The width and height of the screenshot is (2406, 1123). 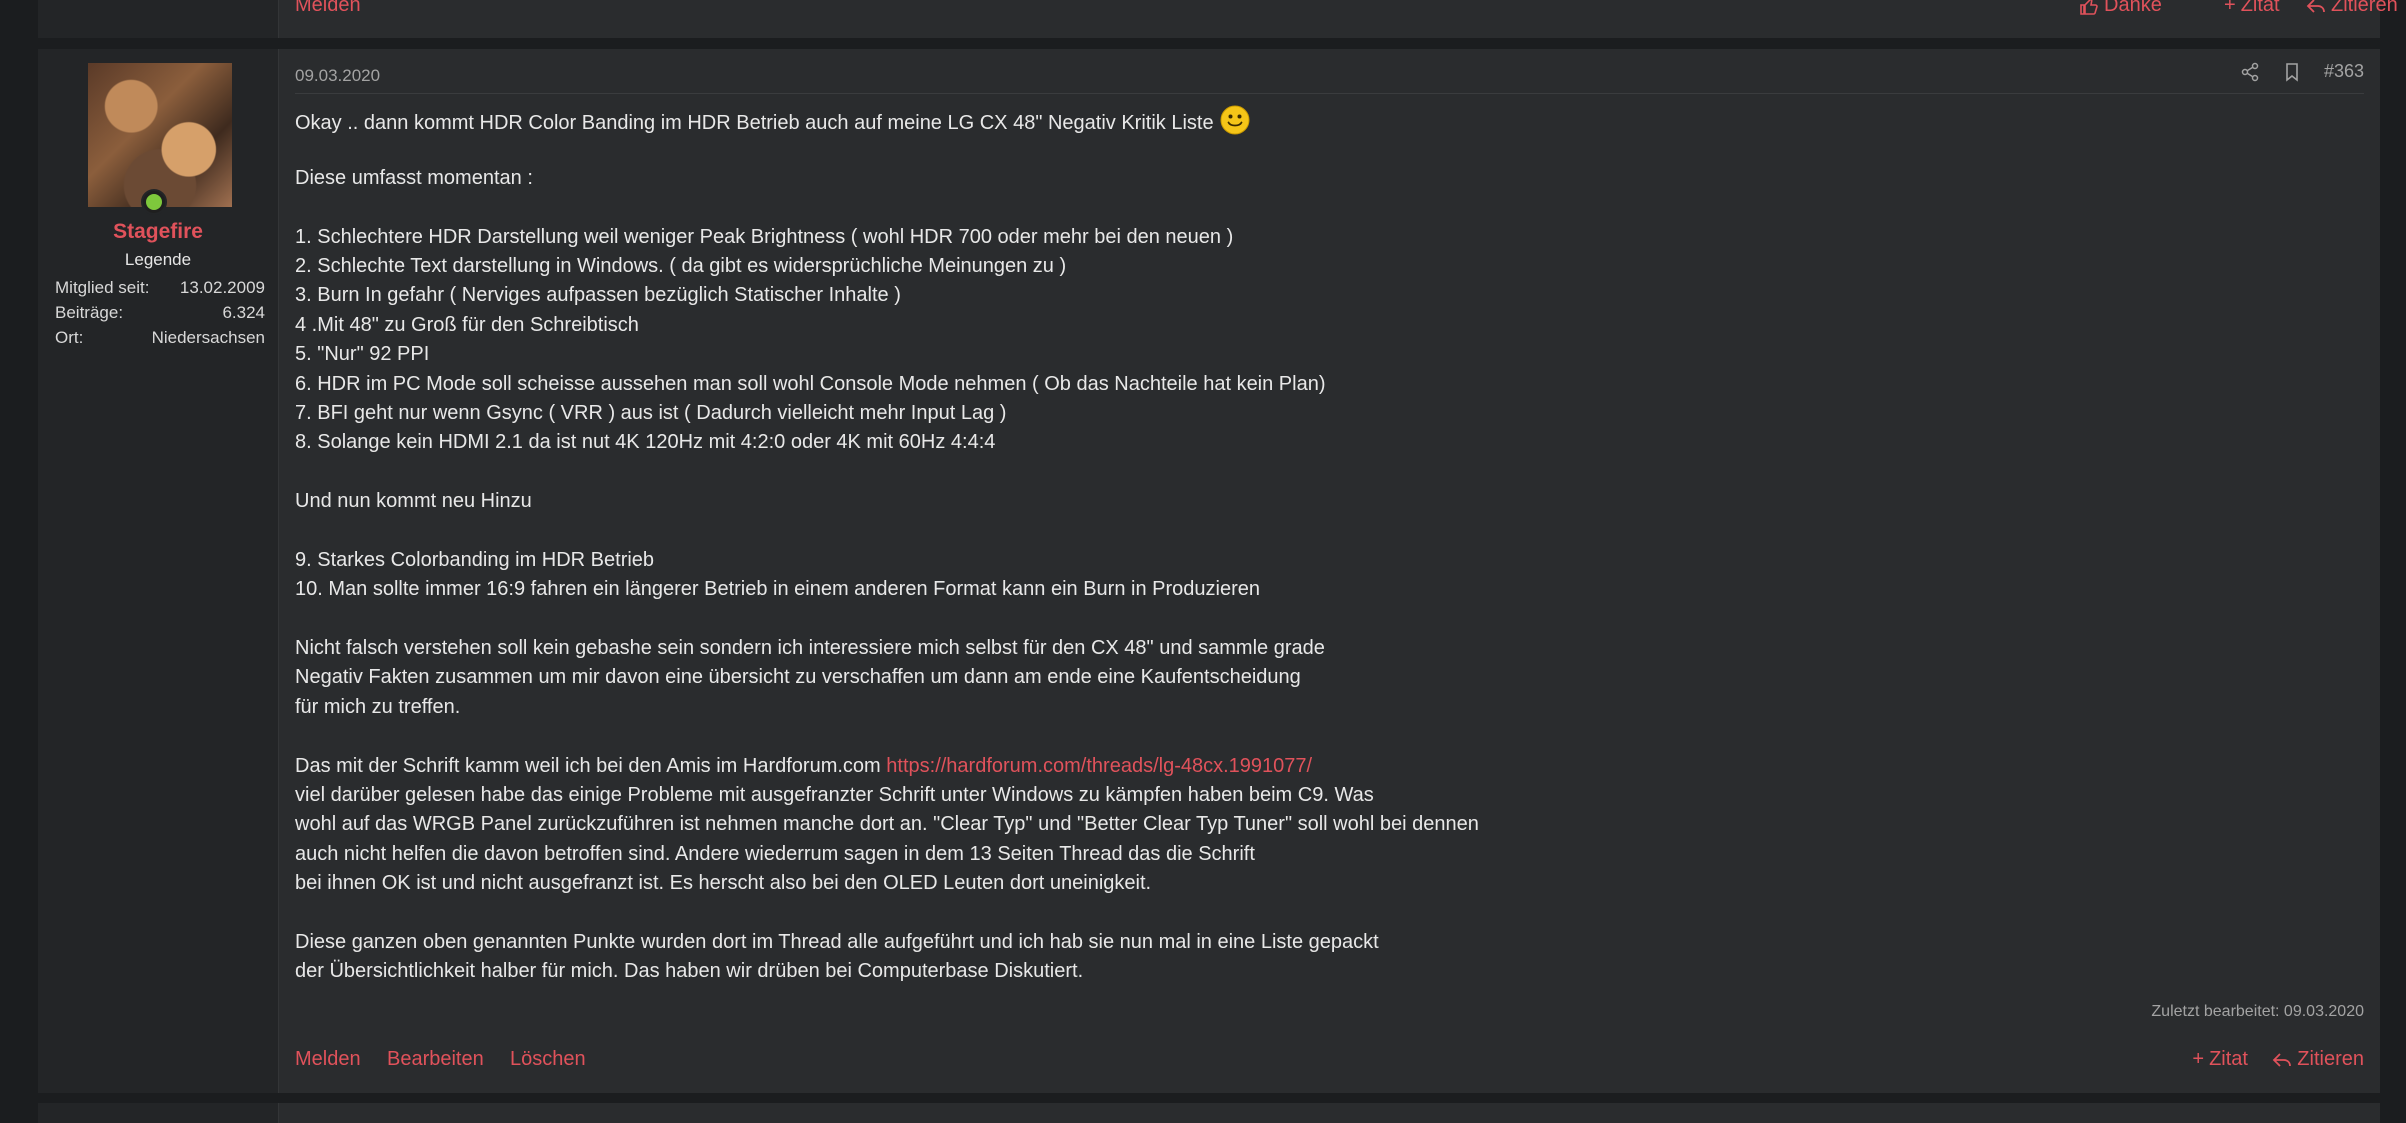 I want to click on online-status-icon, so click(x=154, y=202).